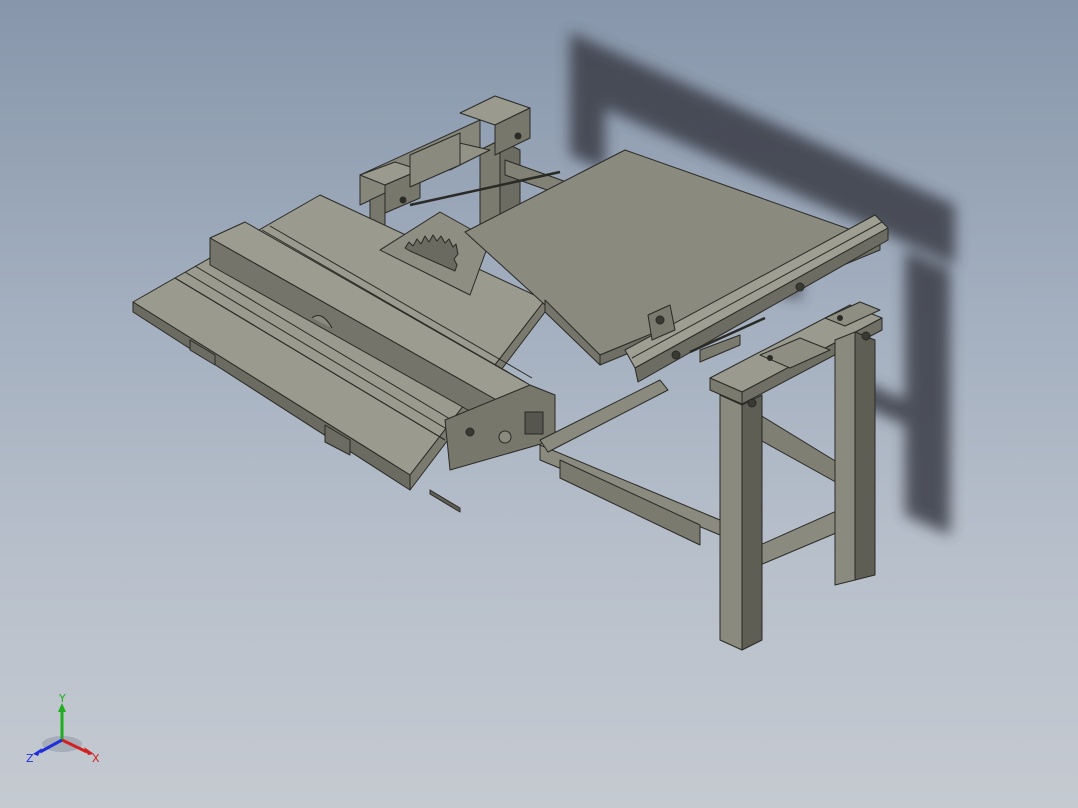 The image size is (1078, 808). What do you see at coordinates (96, 758) in the screenshot?
I see `x-axis-label: X` at bounding box center [96, 758].